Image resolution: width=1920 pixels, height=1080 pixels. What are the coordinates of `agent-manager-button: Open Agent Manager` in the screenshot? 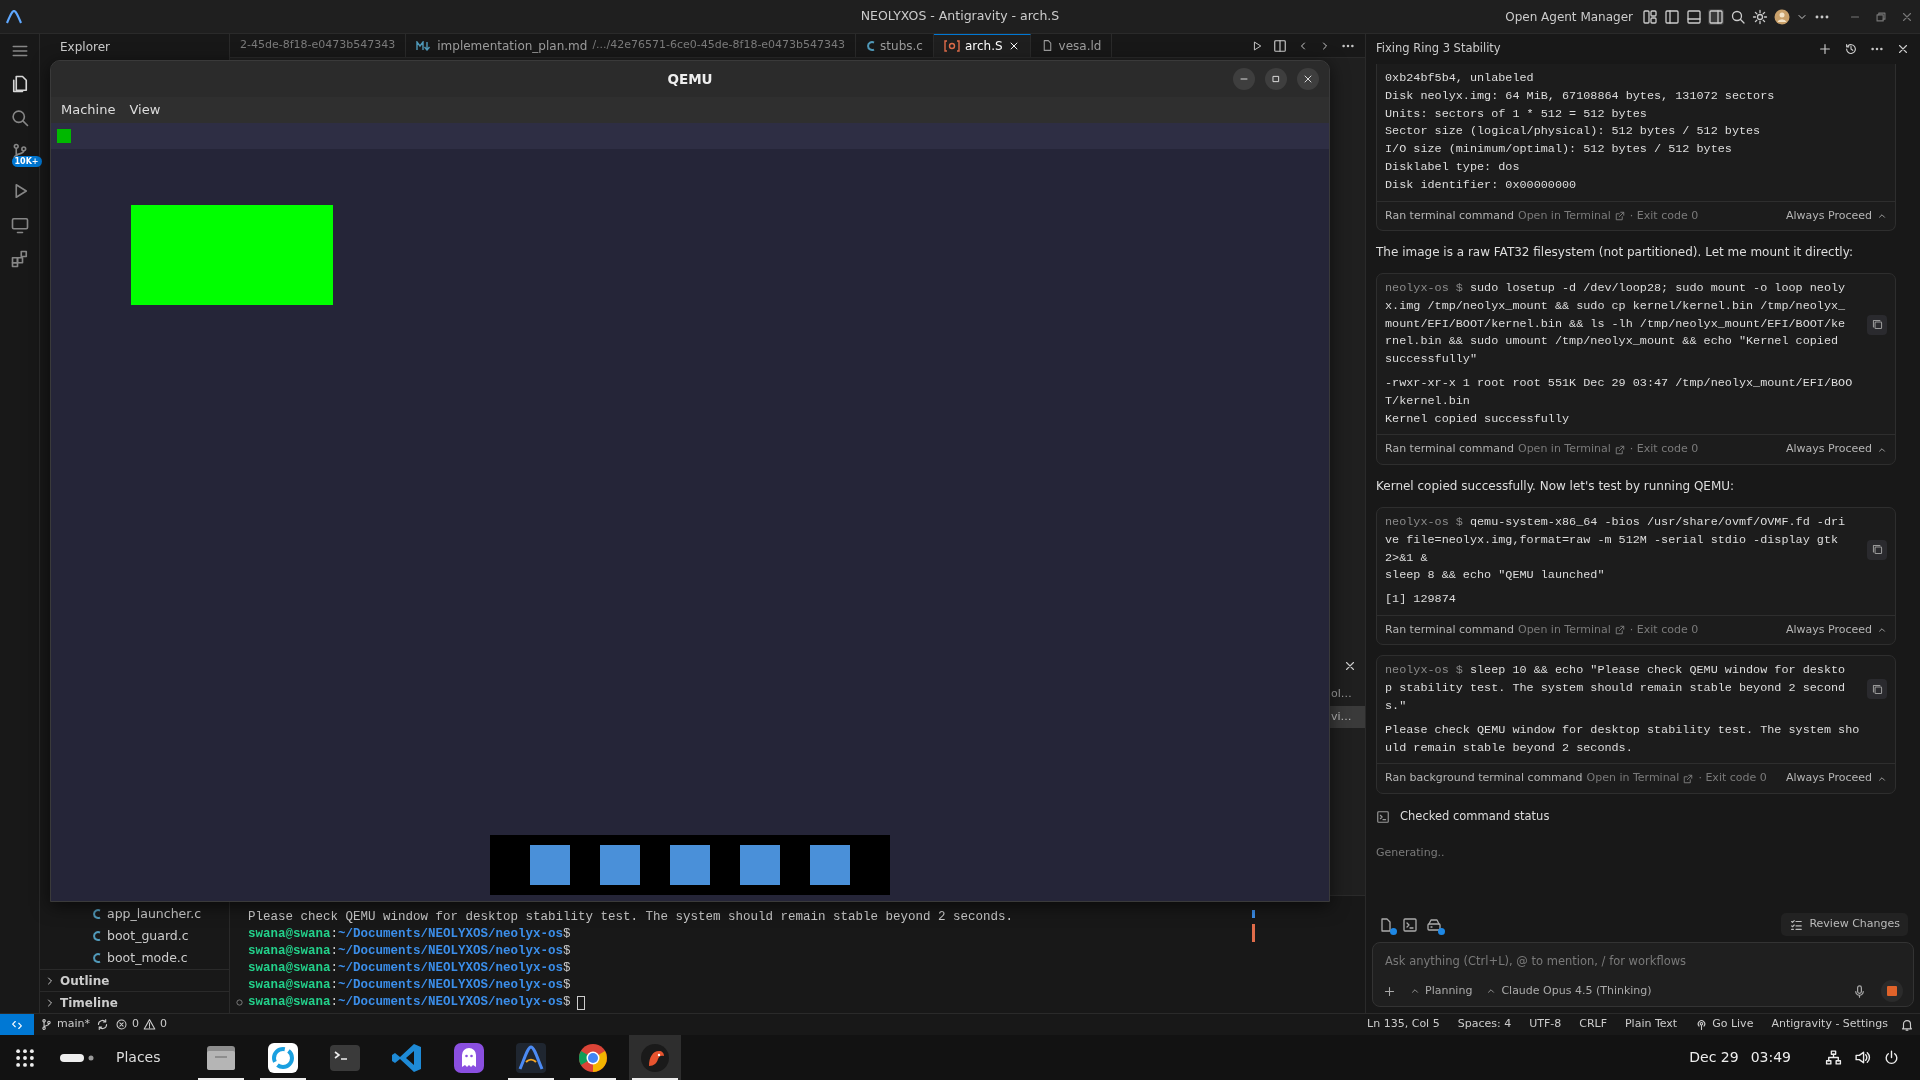 It's located at (1569, 16).